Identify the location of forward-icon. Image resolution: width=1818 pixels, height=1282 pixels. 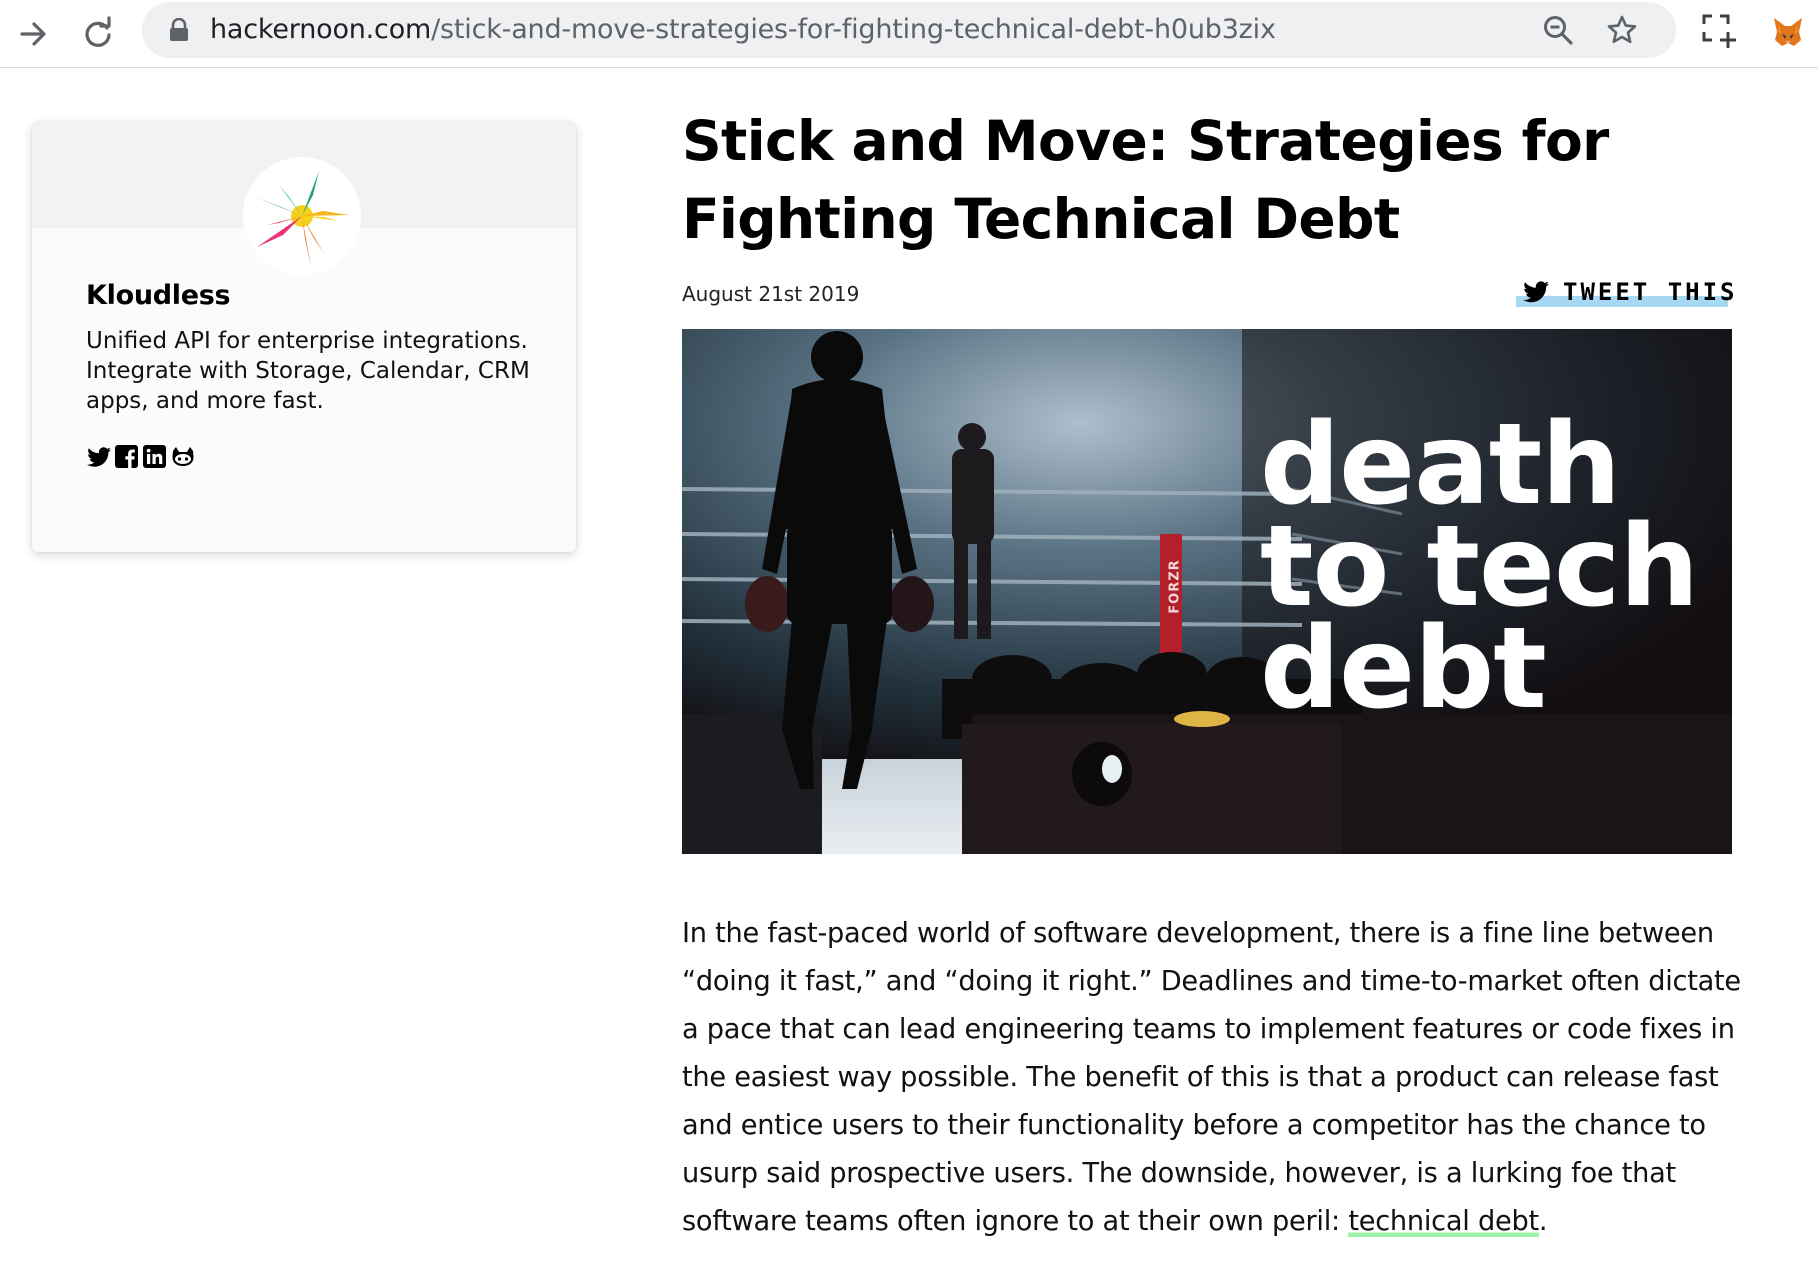
(34, 34).